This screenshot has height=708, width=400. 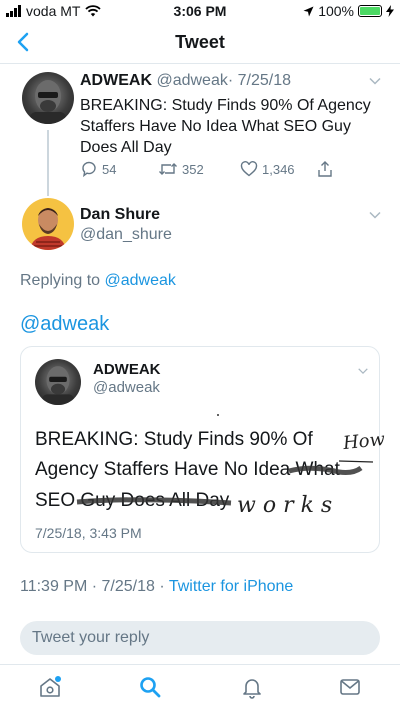 What do you see at coordinates (48, 229) in the screenshot?
I see `dan-face-icon` at bounding box center [48, 229].